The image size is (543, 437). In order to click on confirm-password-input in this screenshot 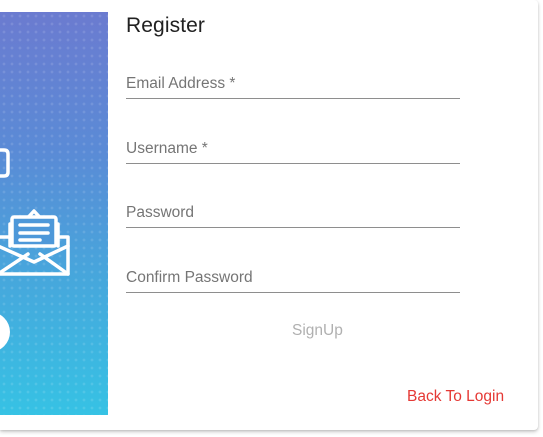, I will do `click(293, 279)`.